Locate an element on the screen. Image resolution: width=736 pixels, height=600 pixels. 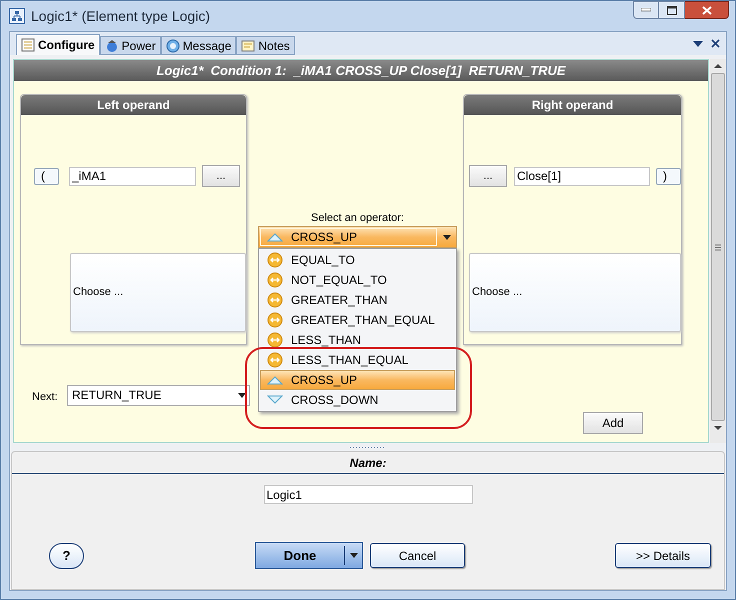
scroll-thumb is located at coordinates (718, 247).